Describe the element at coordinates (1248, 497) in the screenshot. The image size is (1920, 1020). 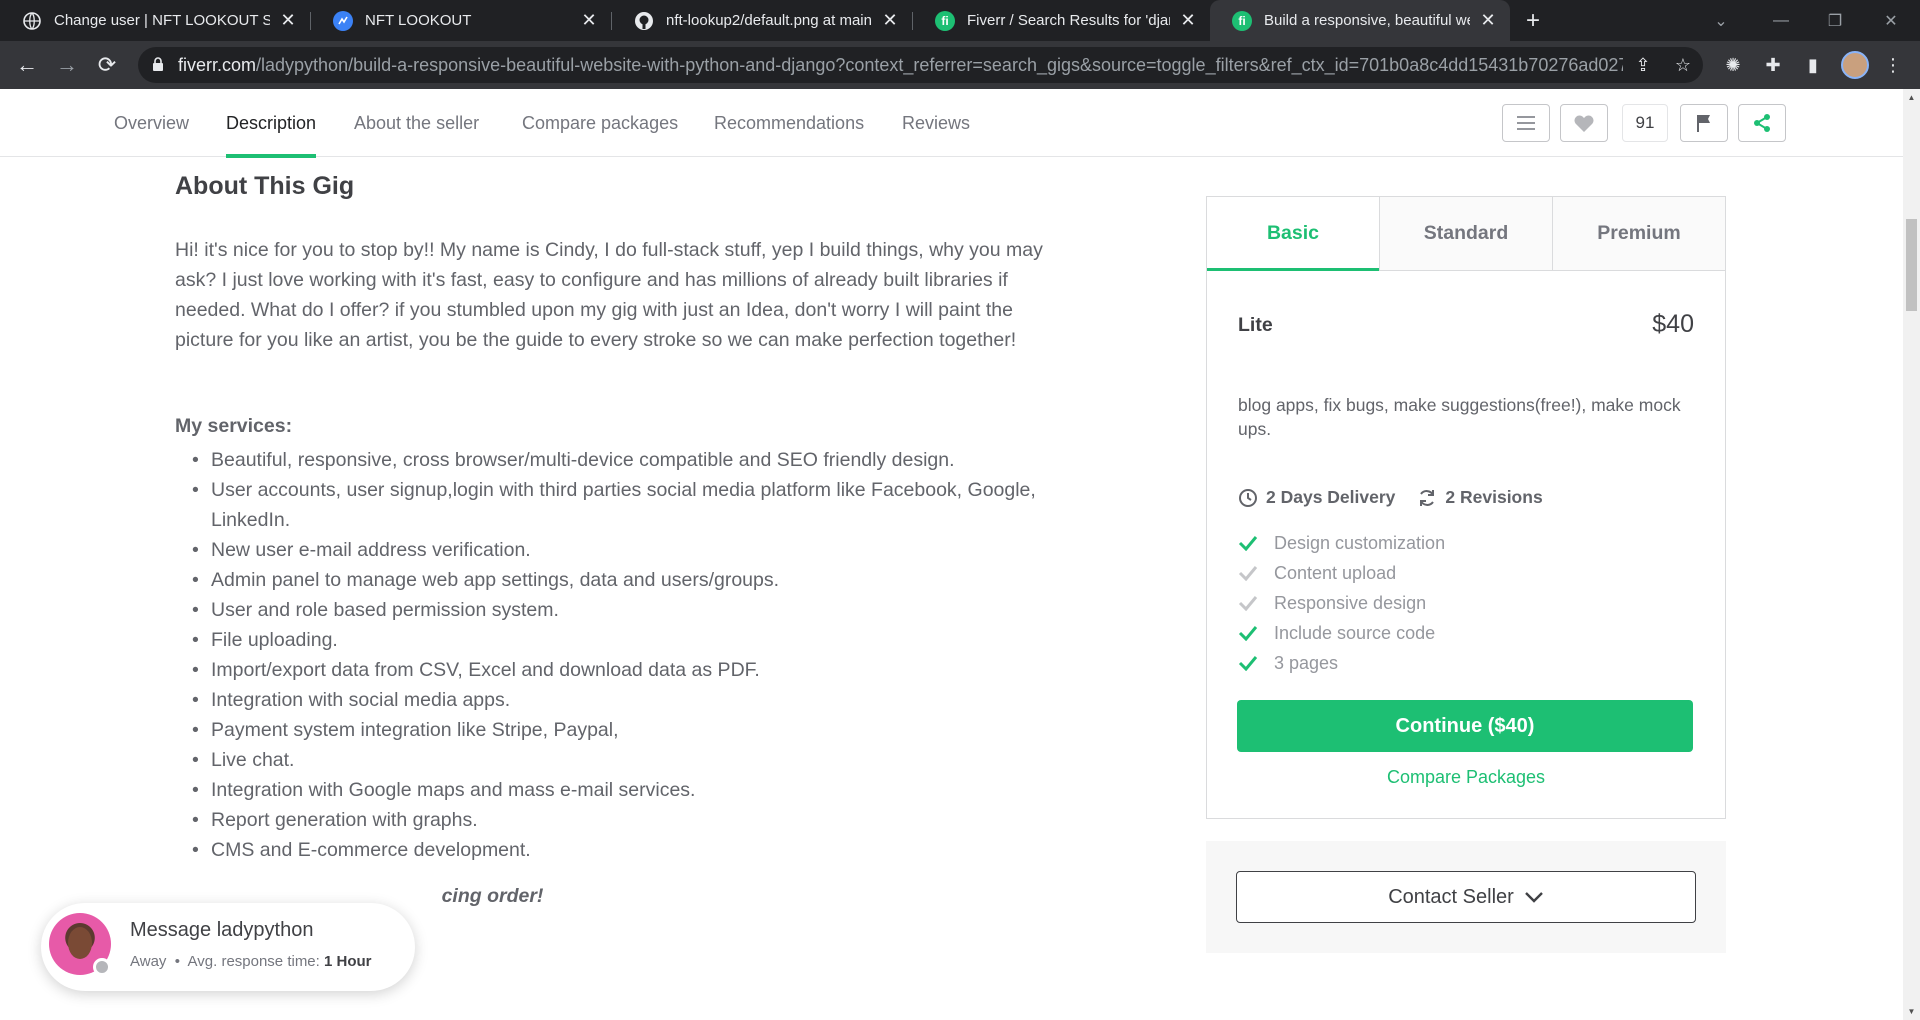
I see `clock-icon` at that location.